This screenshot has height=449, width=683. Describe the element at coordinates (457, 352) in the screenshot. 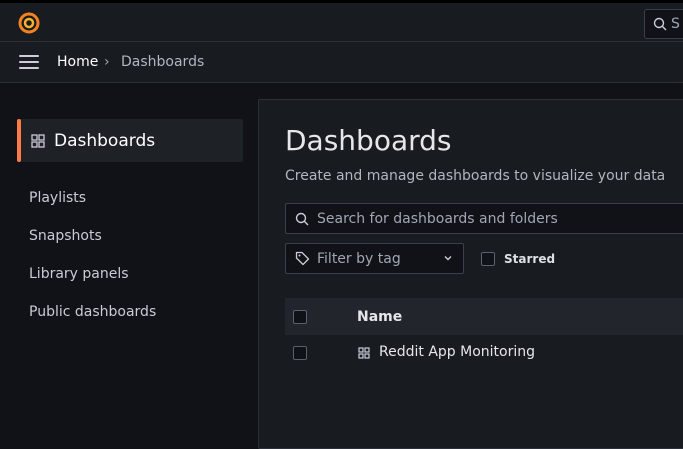

I see `dashboard-link: Reddit App Monitoring` at that location.